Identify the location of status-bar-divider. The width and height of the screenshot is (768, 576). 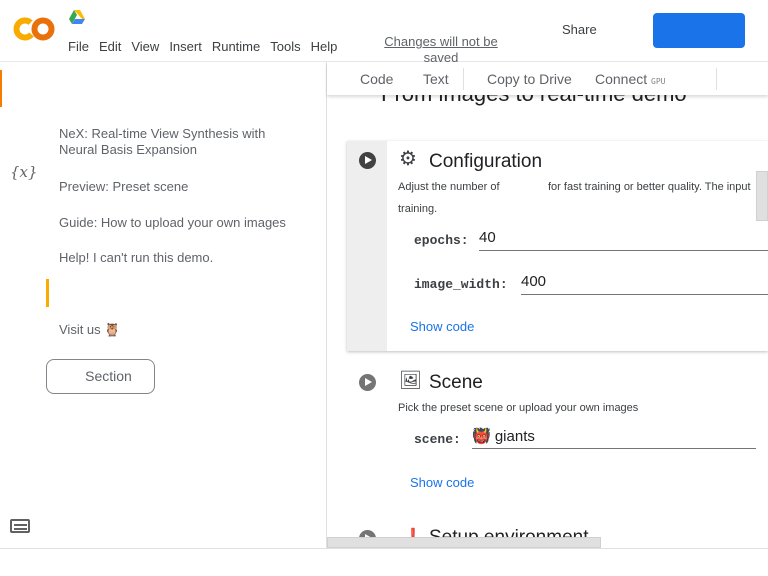
(384, 548).